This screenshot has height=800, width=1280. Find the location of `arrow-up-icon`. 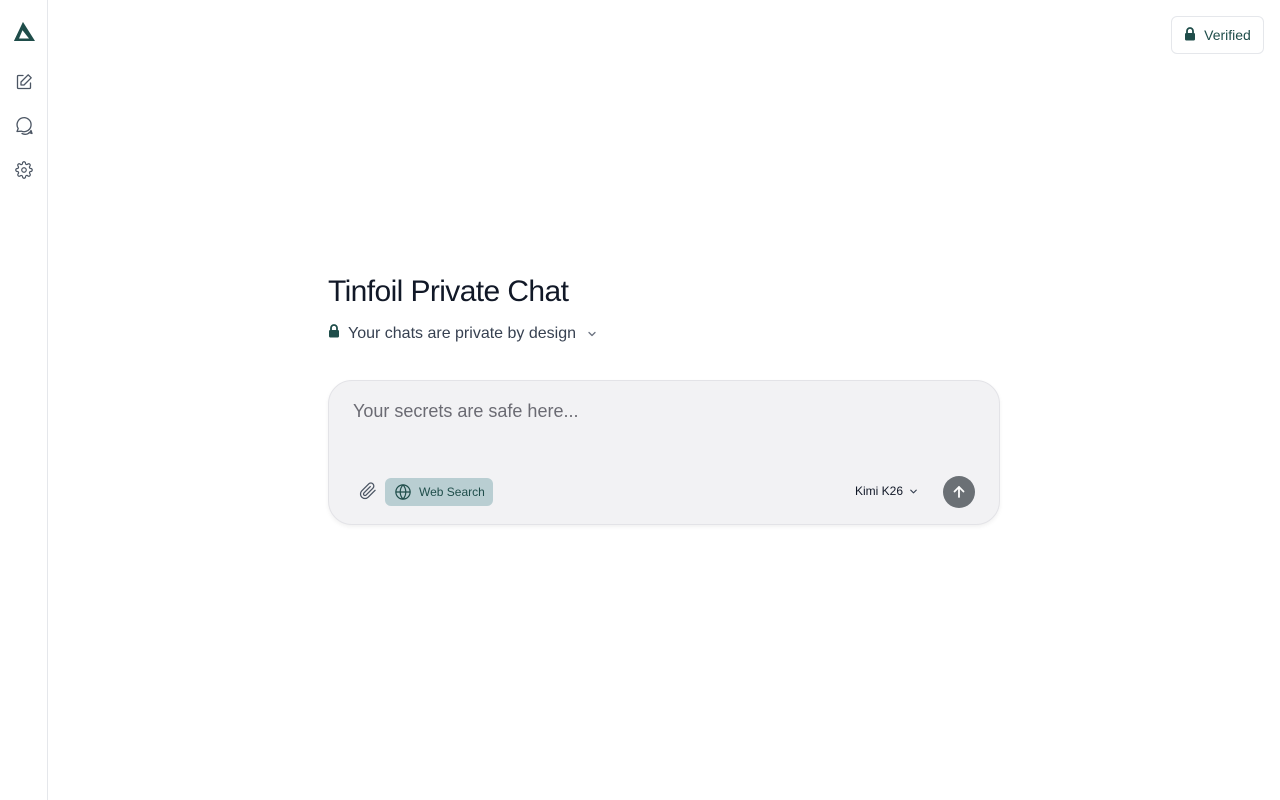

arrow-up-icon is located at coordinates (959, 492).